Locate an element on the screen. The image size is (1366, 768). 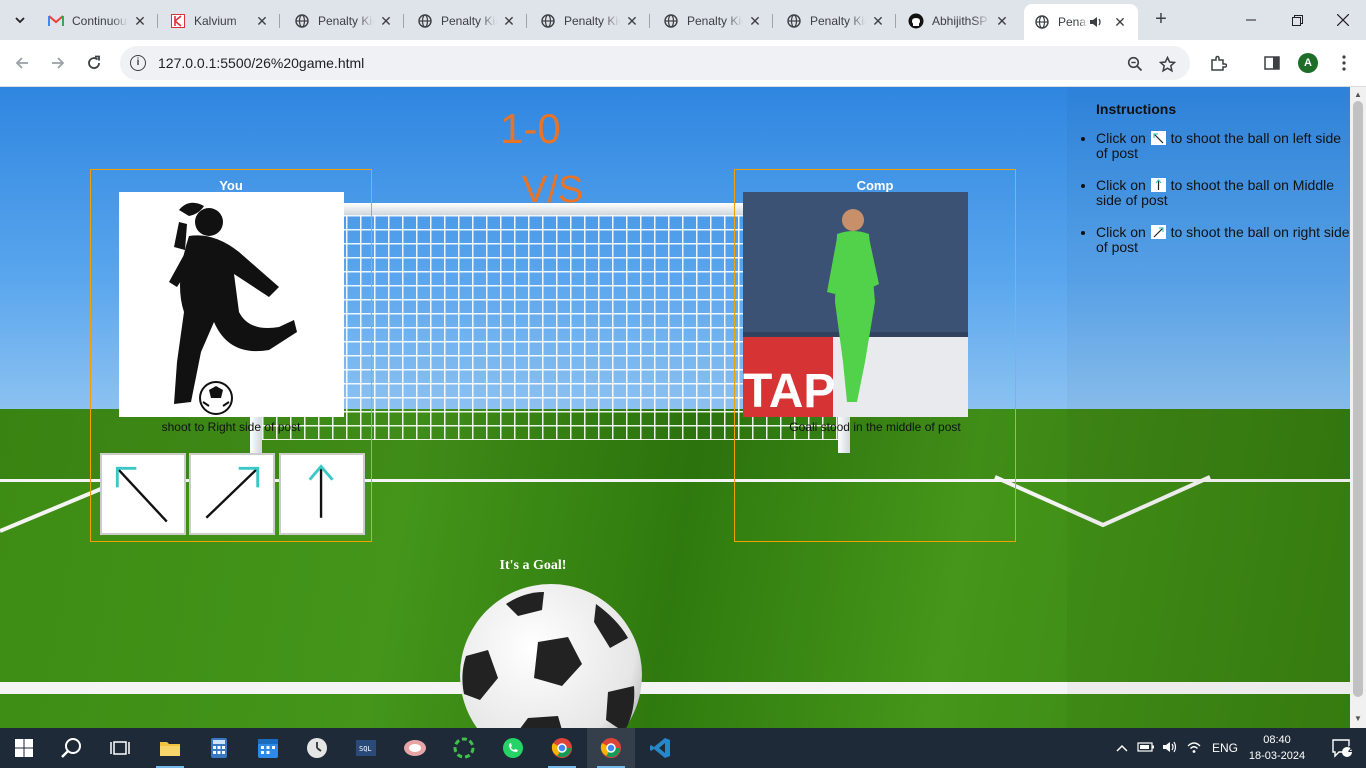
battery-icon is located at coordinates (1146, 748).